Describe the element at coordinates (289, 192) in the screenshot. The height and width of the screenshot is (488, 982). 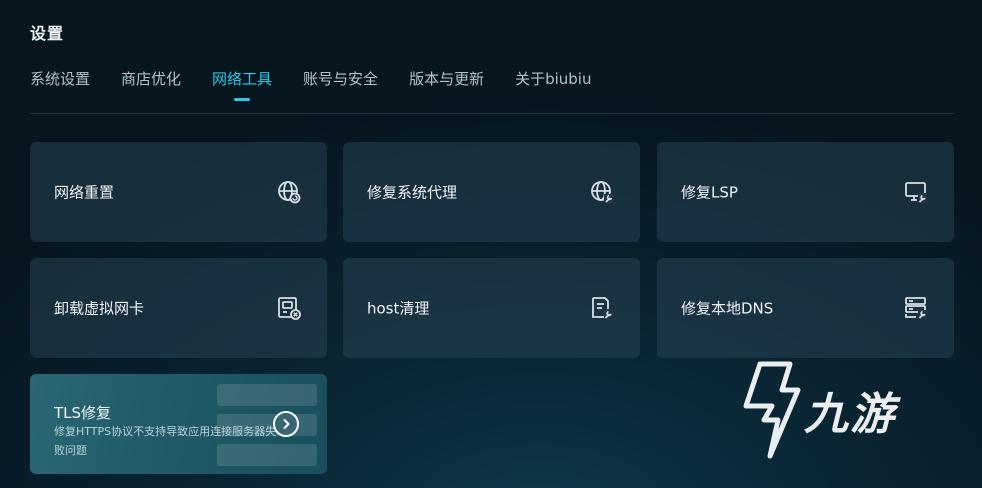
I see `globe-refresh-icon` at that location.